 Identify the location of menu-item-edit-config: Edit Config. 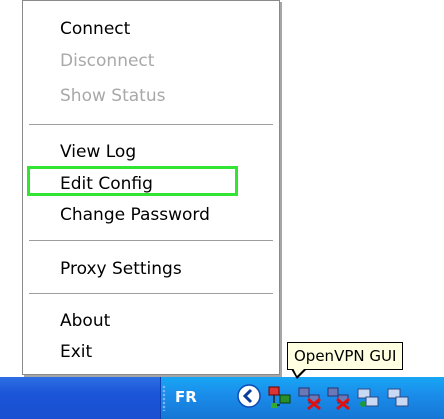
(151, 182).